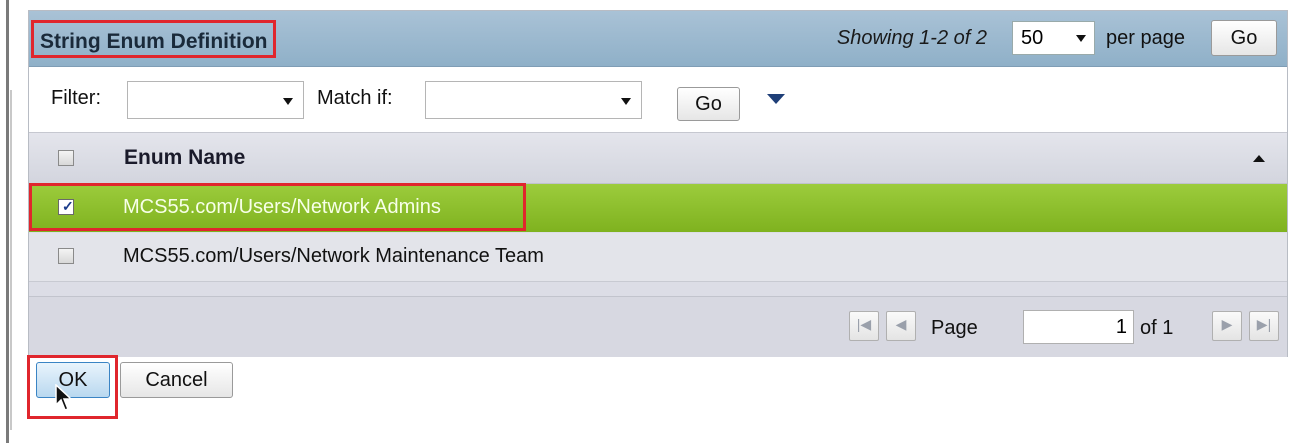  Describe the element at coordinates (176, 380) in the screenshot. I see `cancel-button: Cancel` at that location.